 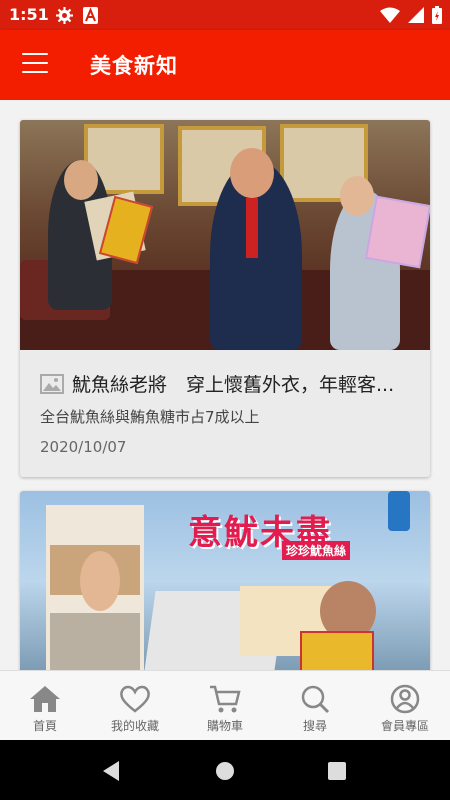 I want to click on home-circle-icon, so click(x=225, y=771).